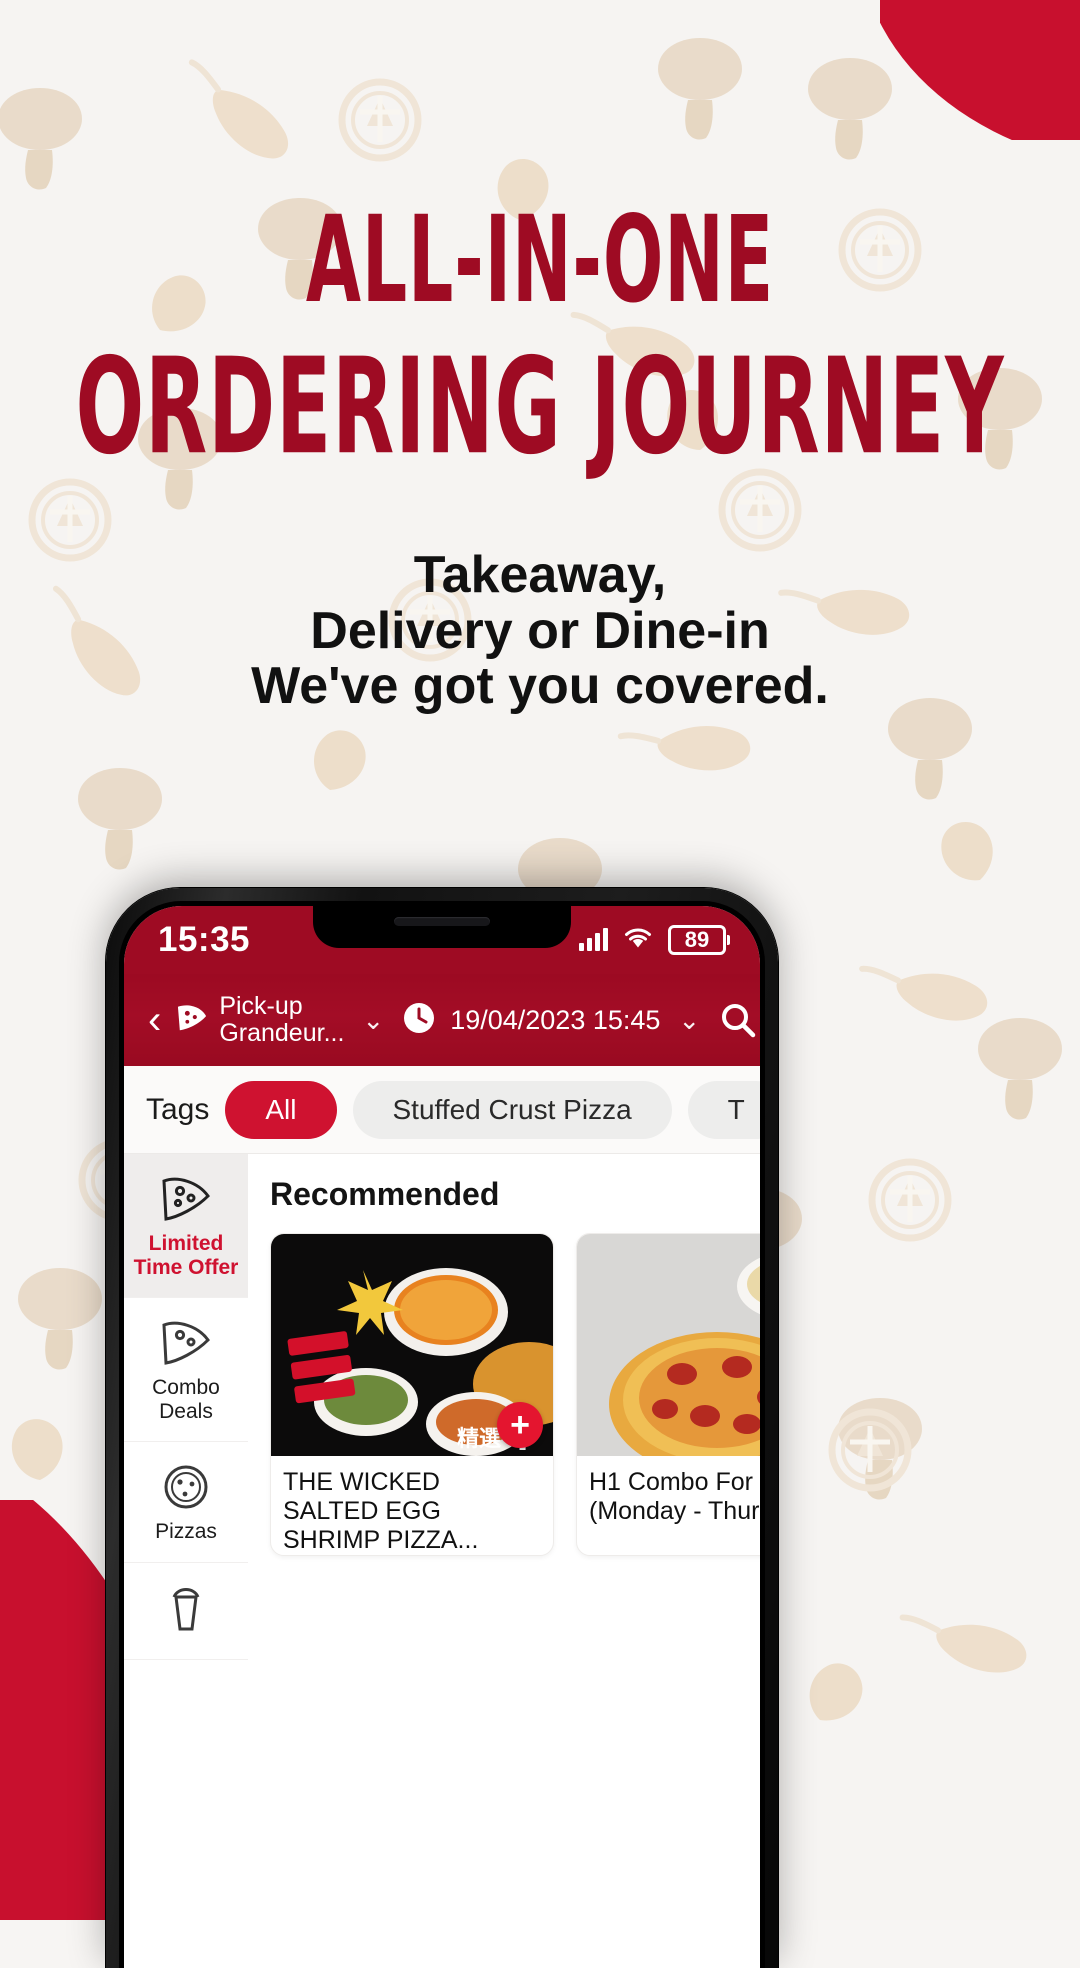 This screenshot has width=1080, height=1968. I want to click on svg-text: 精選, so click(479, 1439).